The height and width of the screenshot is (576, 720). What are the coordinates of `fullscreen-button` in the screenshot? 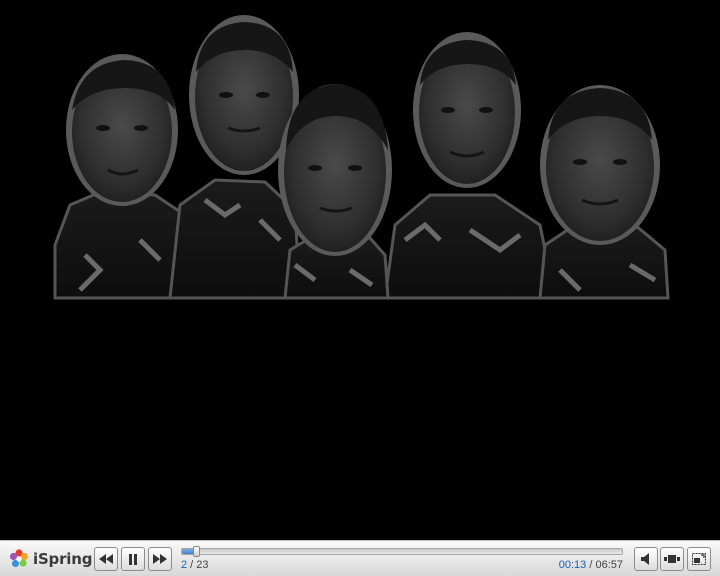 It's located at (699, 559).